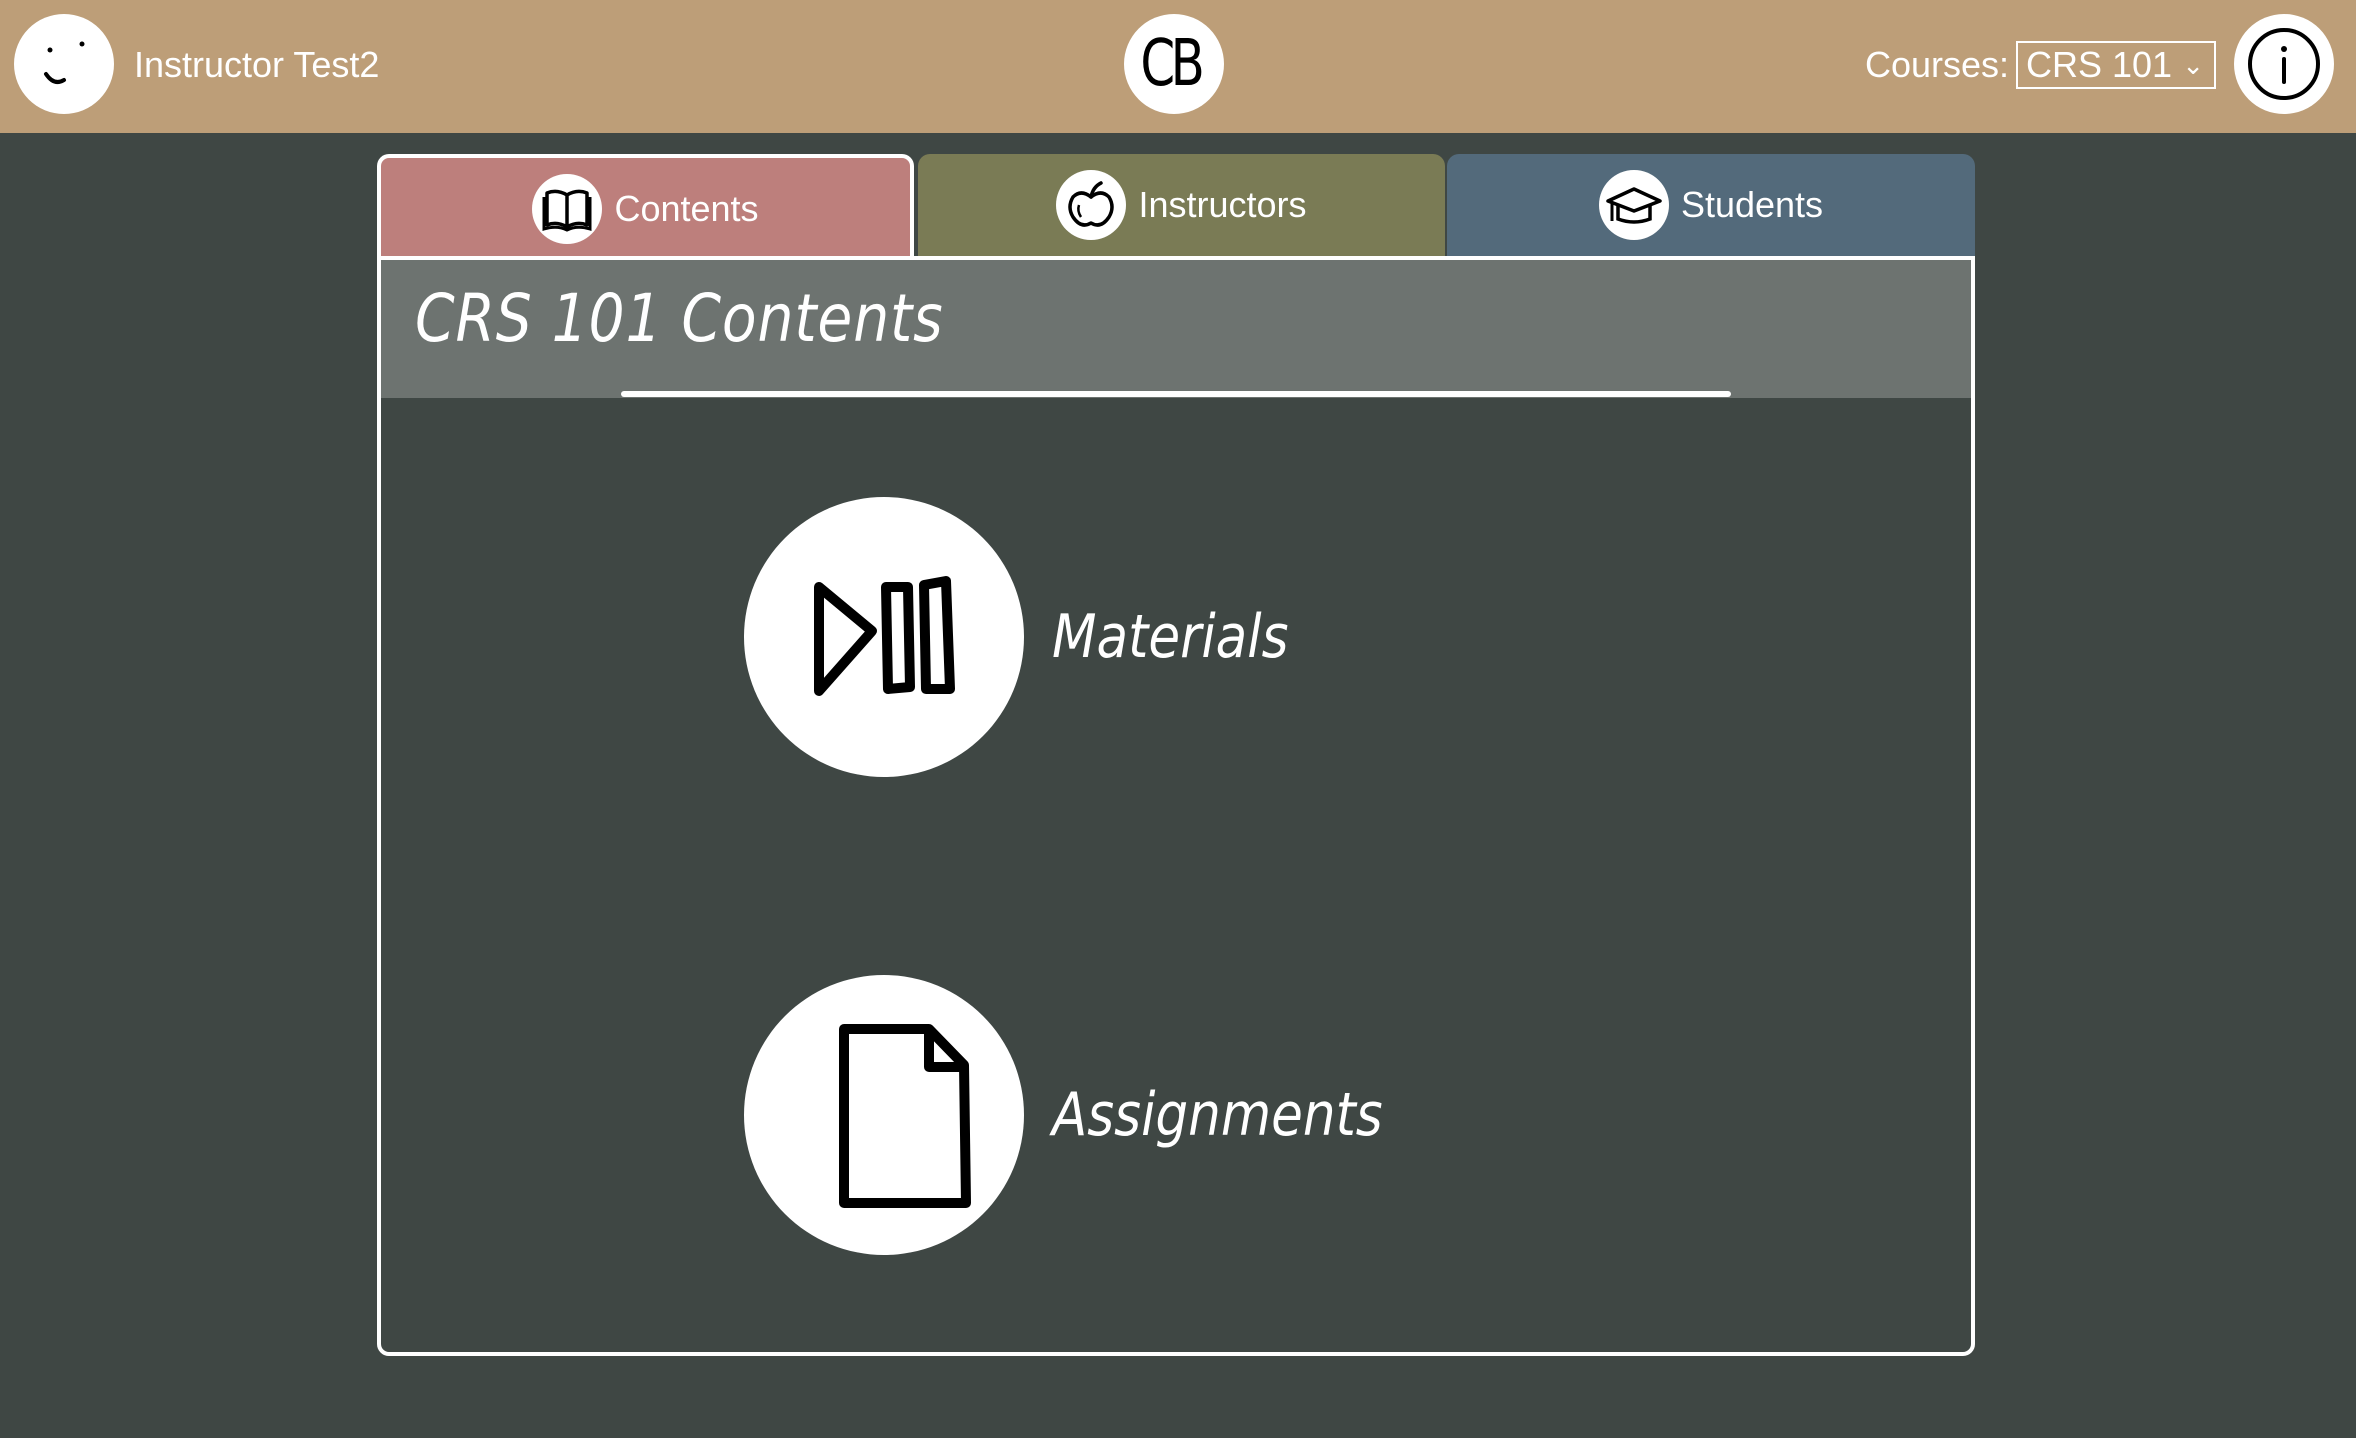  I want to click on materials-label: Materials, so click(1170, 637).